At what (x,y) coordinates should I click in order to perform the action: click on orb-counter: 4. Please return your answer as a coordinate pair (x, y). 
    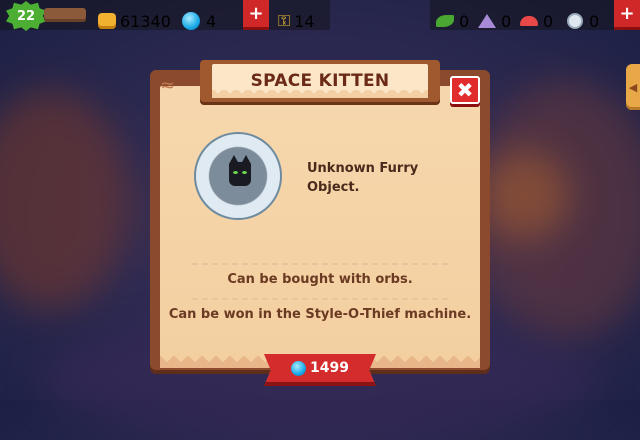
    Looking at the image, I should click on (199, 21).